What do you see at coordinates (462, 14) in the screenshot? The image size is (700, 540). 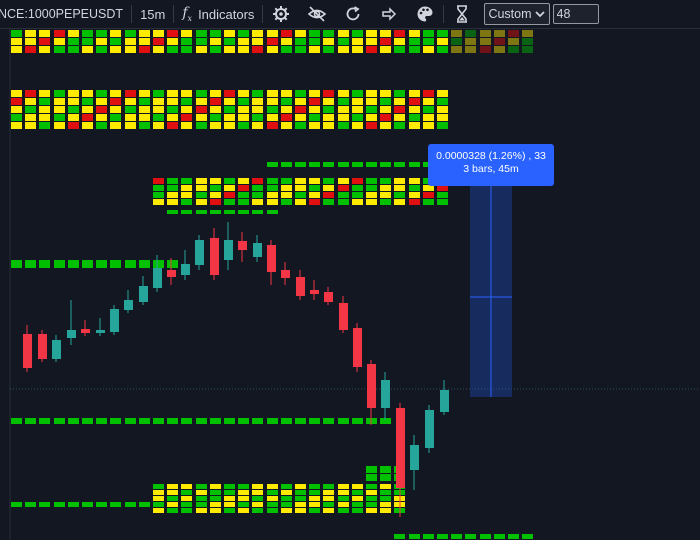 I see `hourglass-icon` at bounding box center [462, 14].